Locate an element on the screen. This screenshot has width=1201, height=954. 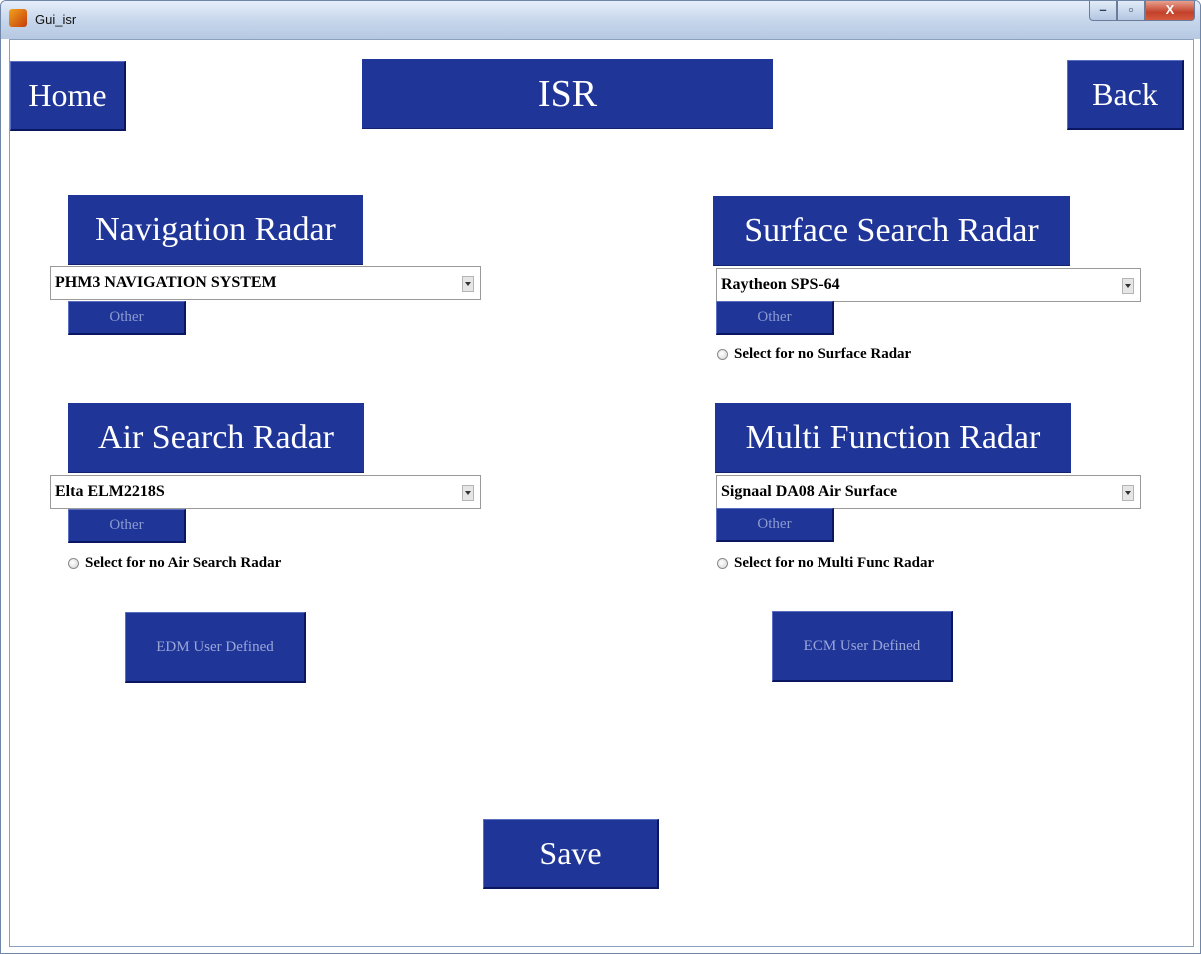
multi-function-radar-header-text: Multi Function Radar is located at coordinates (893, 437).